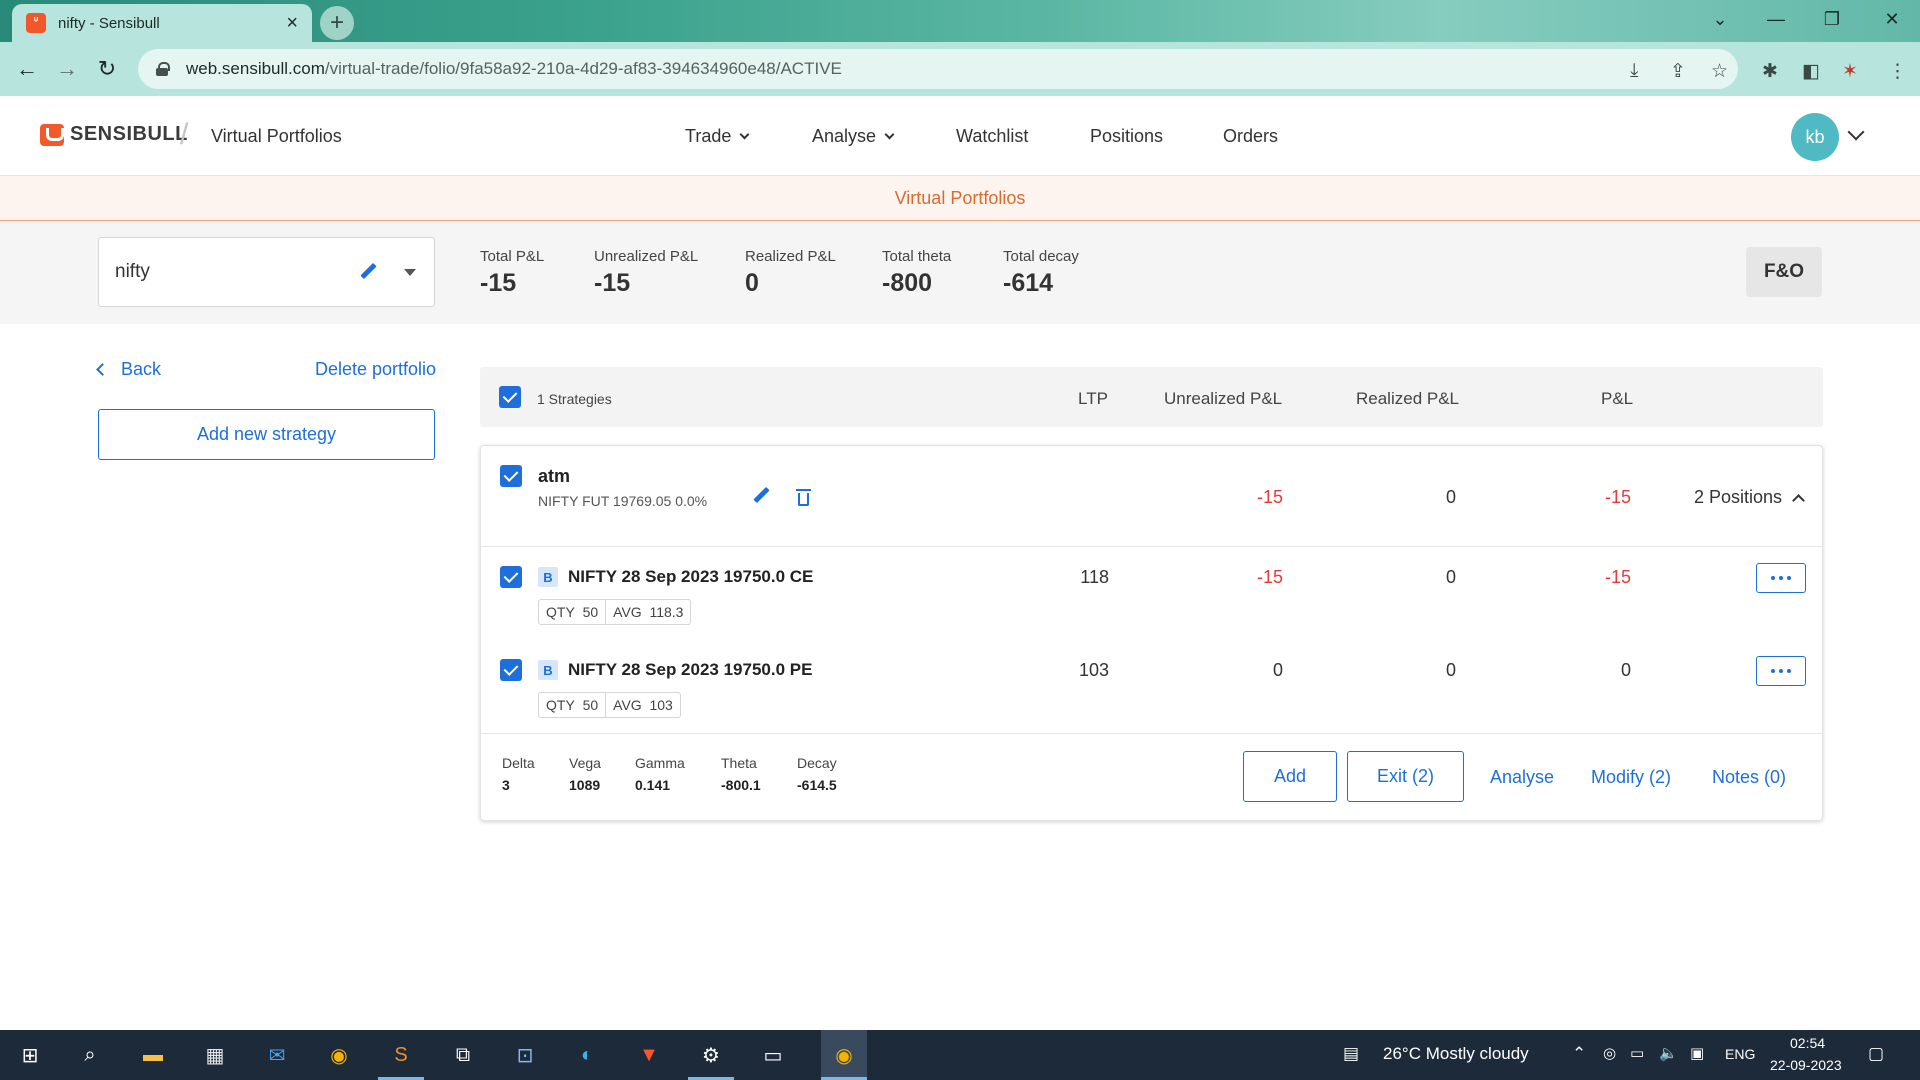 The width and height of the screenshot is (1920, 1080). Describe the element at coordinates (1740, 1054) in the screenshot. I see `language-indicator: ENG` at that location.